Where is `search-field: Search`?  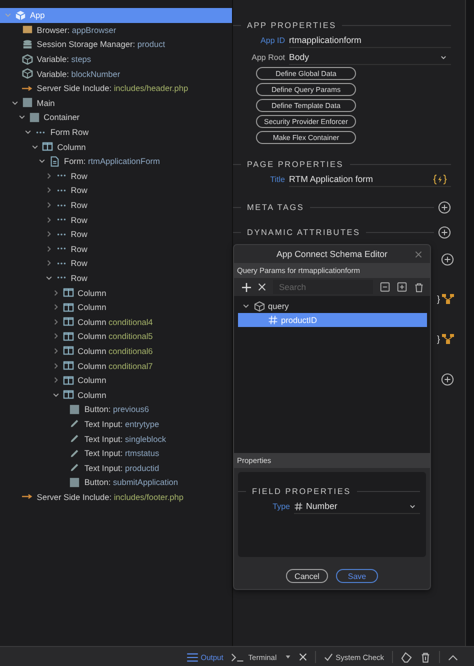
search-field: Search is located at coordinates (323, 287).